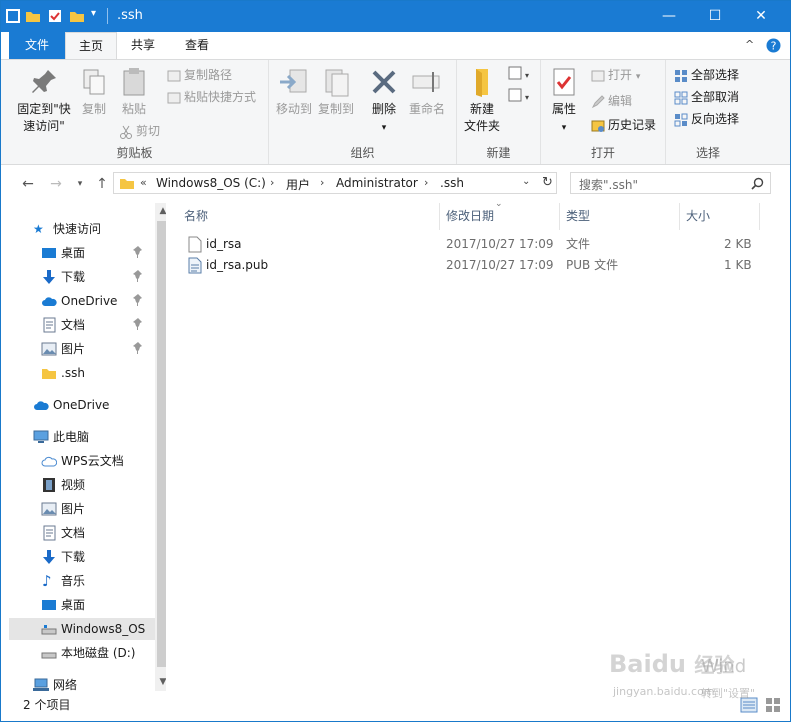  What do you see at coordinates (73, 373) in the screenshot?
I see `nav-label: .ssh` at bounding box center [73, 373].